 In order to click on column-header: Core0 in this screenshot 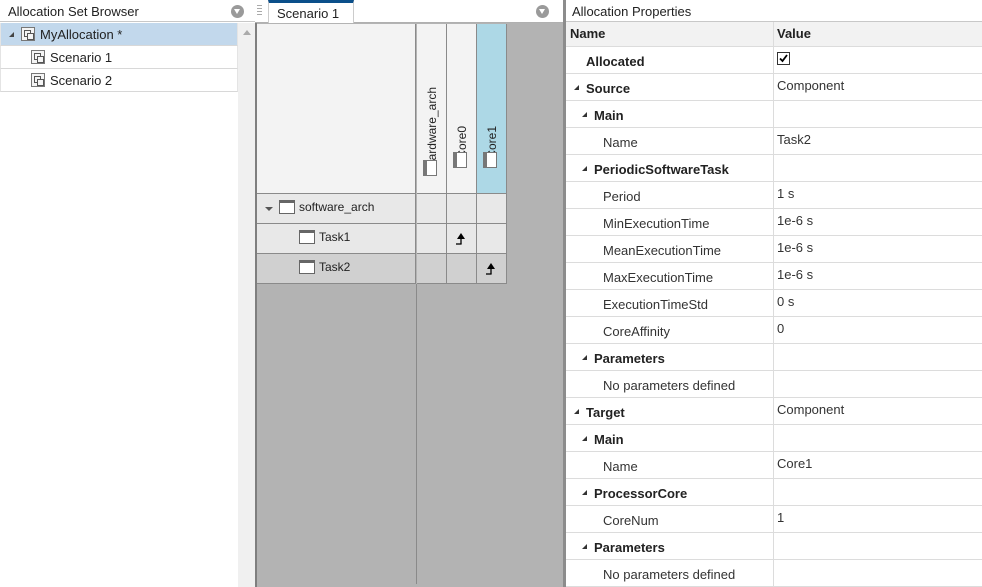, I will do `click(462, 109)`.